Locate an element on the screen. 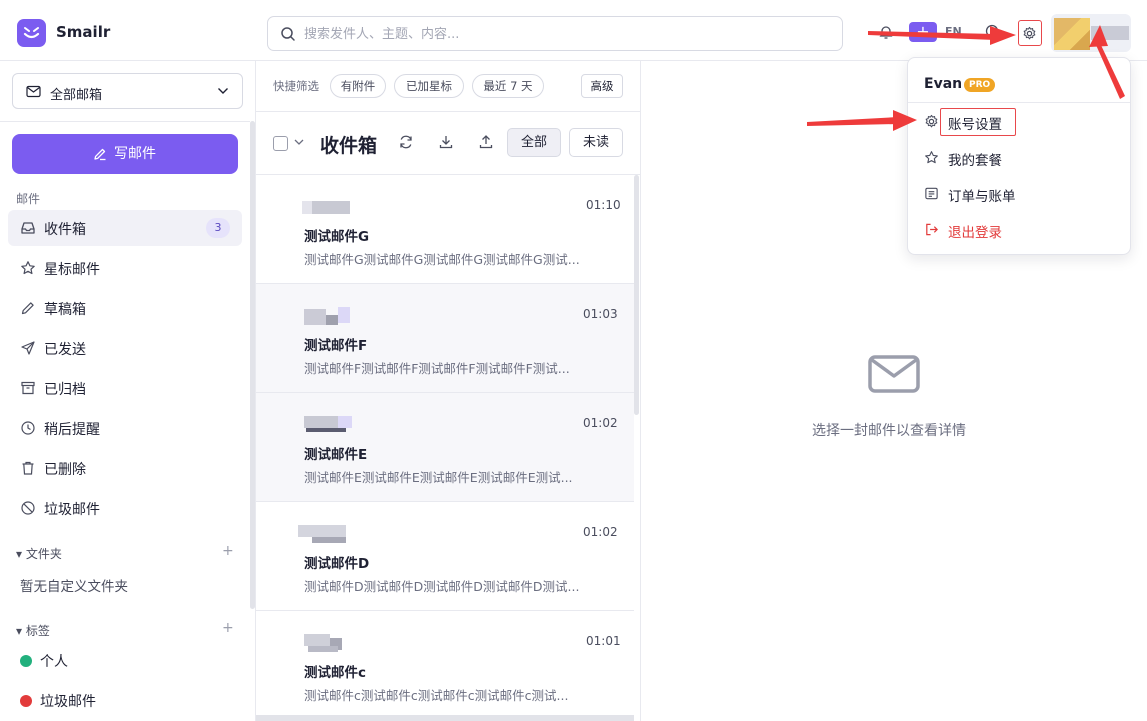 This screenshot has width=1147, height=721. sidebar-item-archive: 已归档 is located at coordinates (125, 388).